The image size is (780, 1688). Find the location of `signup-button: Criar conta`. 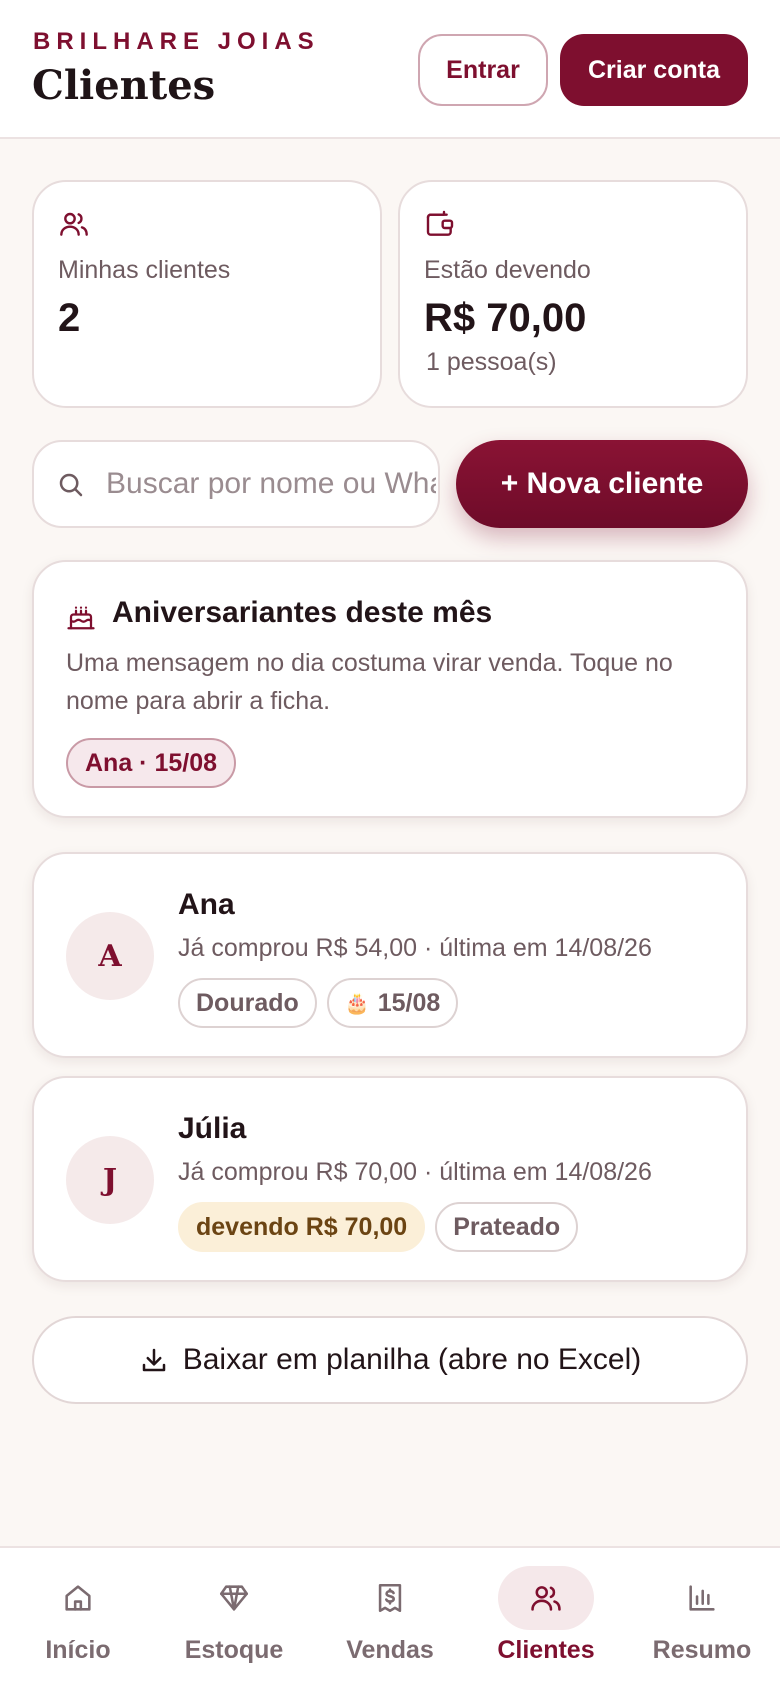

signup-button: Criar conta is located at coordinates (654, 70).